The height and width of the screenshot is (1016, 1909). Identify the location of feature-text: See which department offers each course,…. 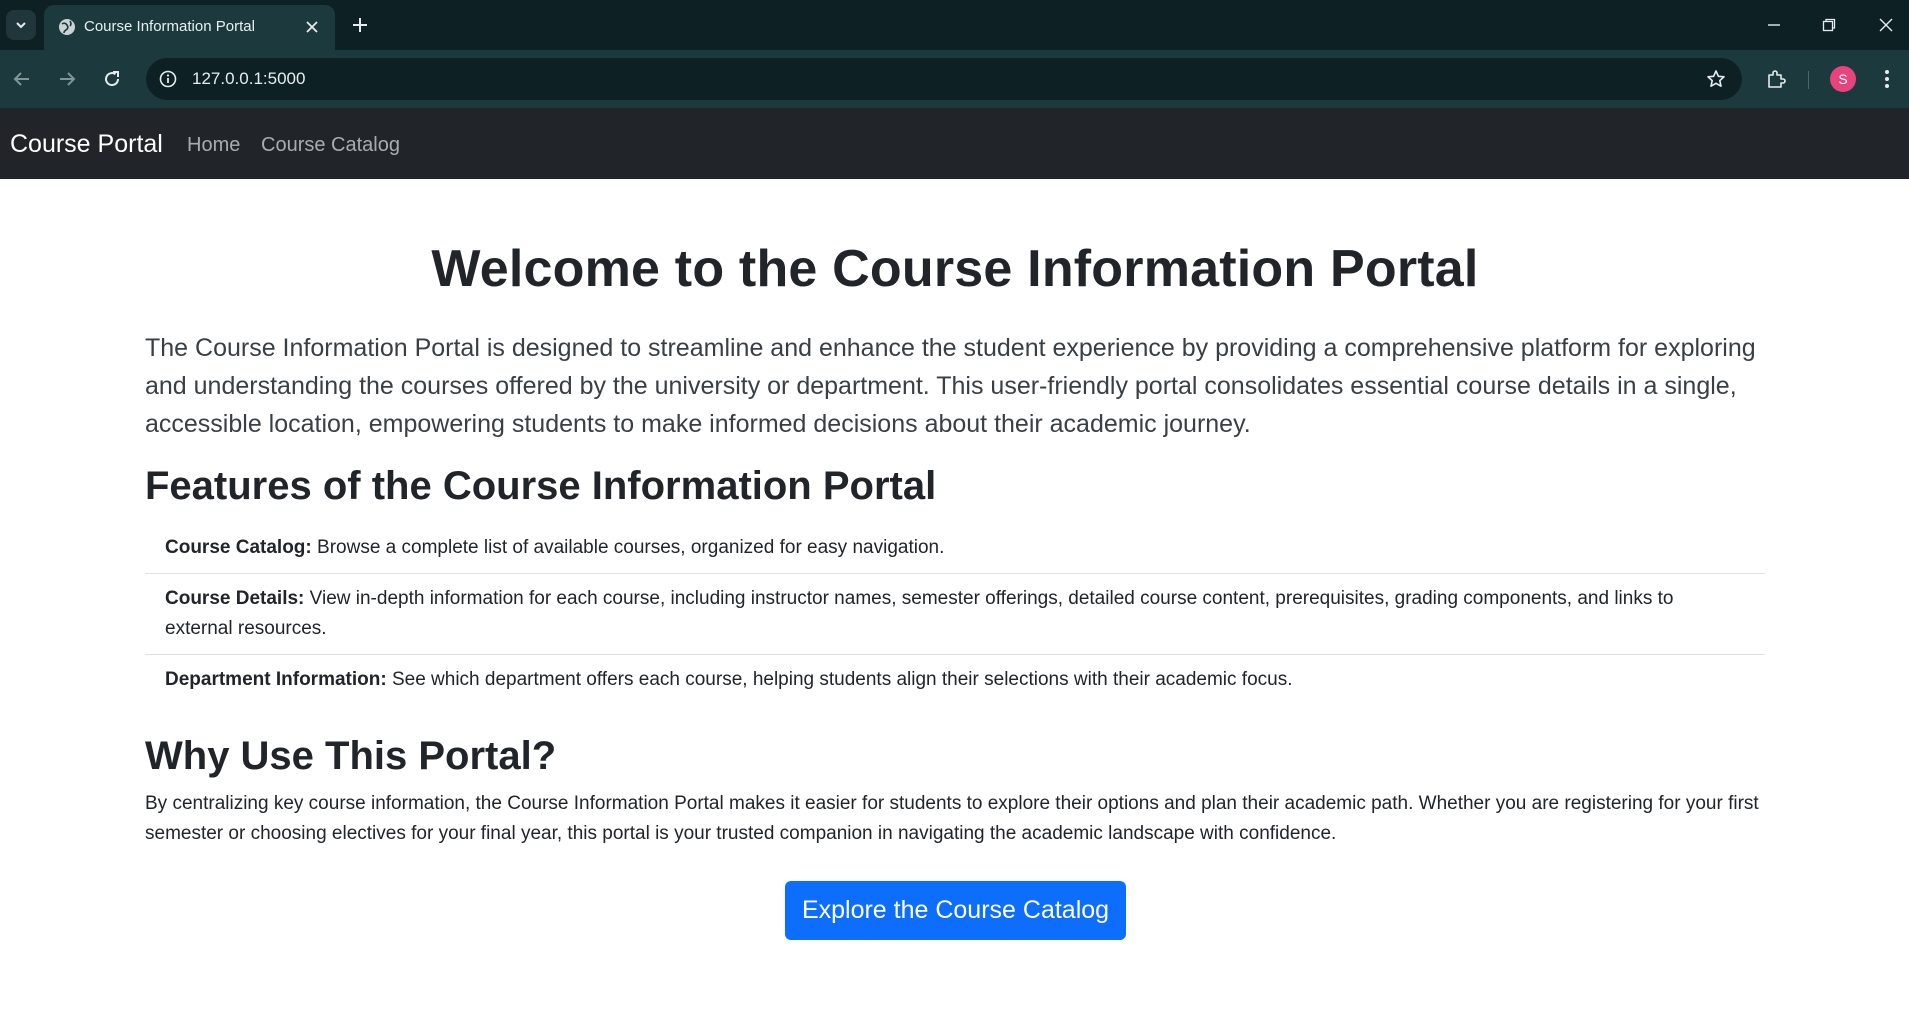
(839, 679).